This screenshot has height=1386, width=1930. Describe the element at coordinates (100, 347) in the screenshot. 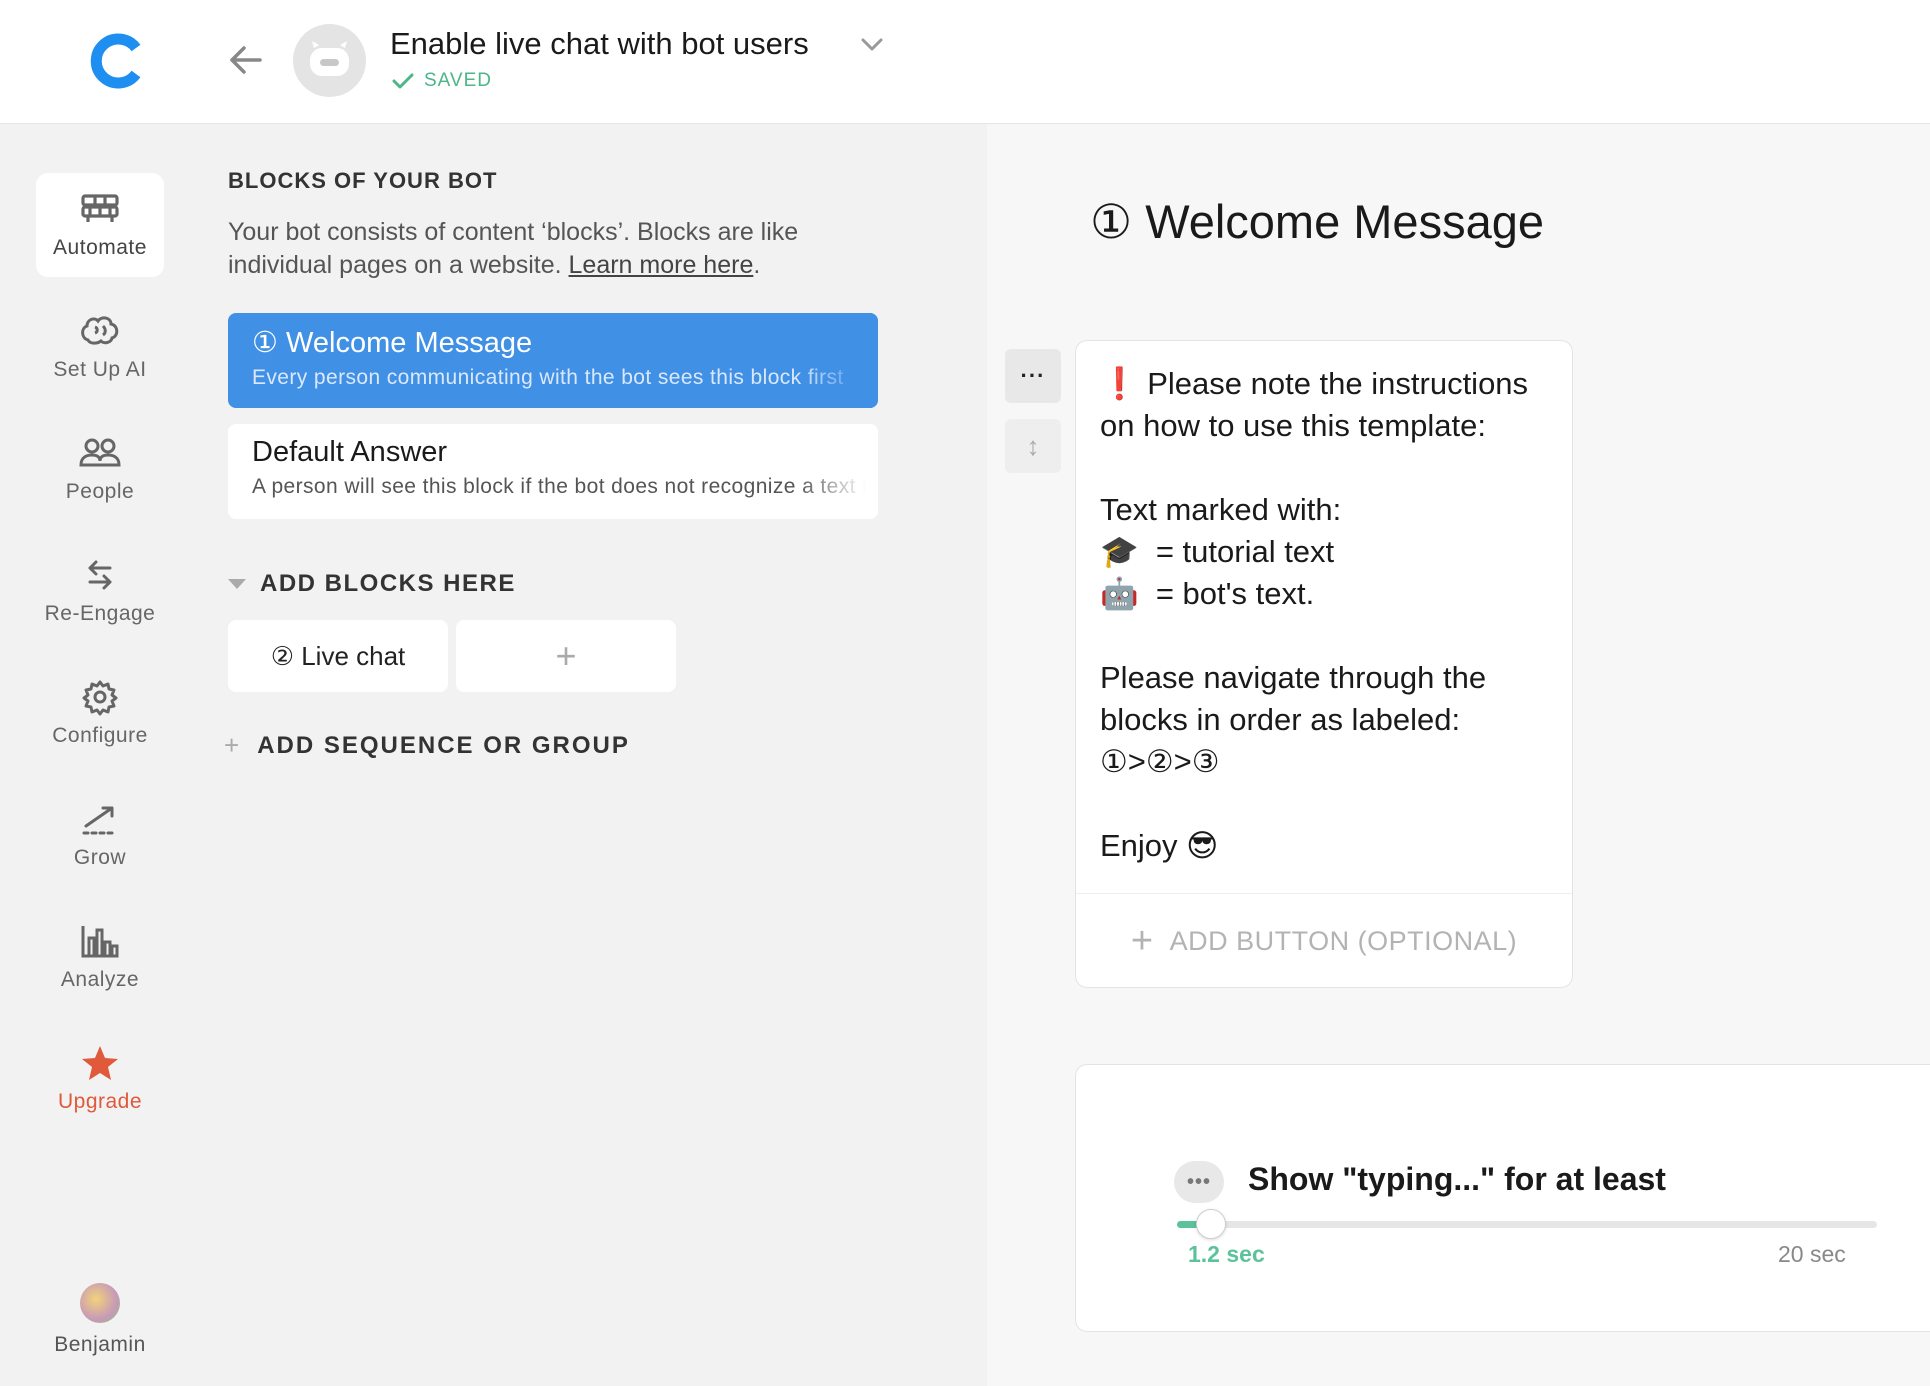

I see `sidebar-item-set-up-ai: Set Up AI` at that location.